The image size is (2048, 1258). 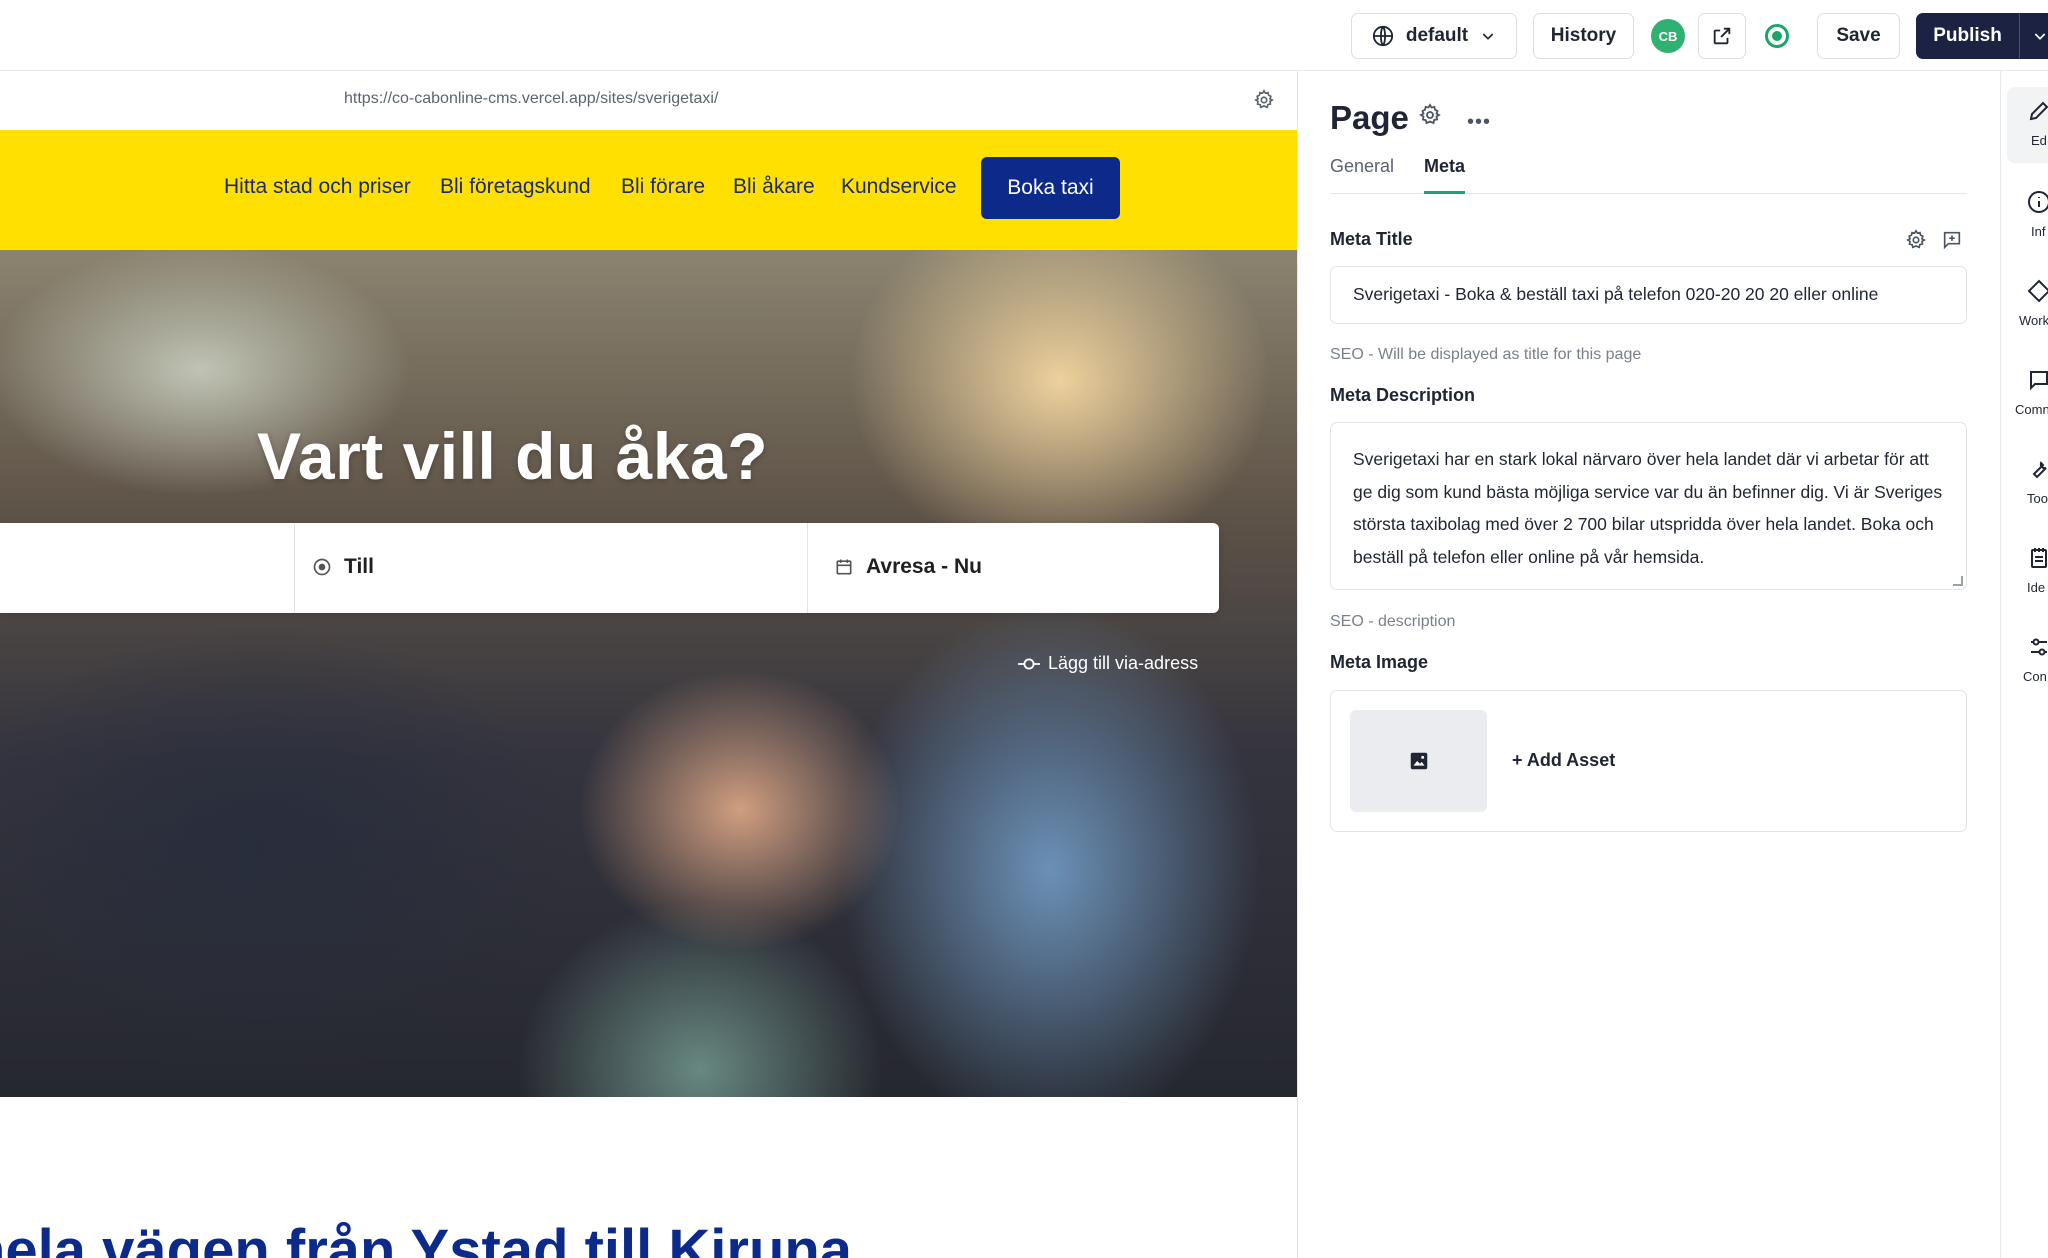 What do you see at coordinates (2033, 320) in the screenshot?
I see `rail-label: Work` at bounding box center [2033, 320].